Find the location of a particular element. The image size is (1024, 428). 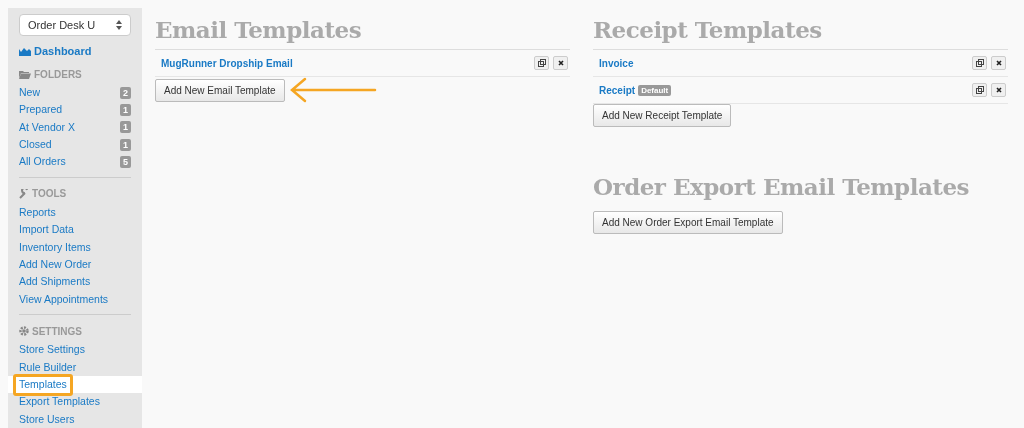

section-heading: SETTINGS is located at coordinates (57, 331).